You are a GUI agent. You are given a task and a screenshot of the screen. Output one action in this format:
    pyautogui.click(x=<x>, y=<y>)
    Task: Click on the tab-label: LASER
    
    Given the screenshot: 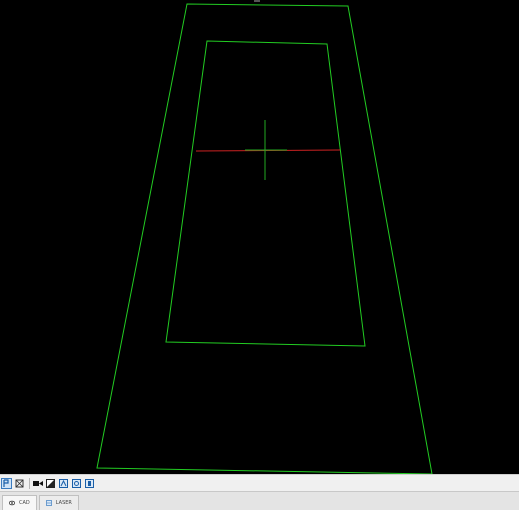 What is the action you would take?
    pyautogui.click(x=63, y=503)
    